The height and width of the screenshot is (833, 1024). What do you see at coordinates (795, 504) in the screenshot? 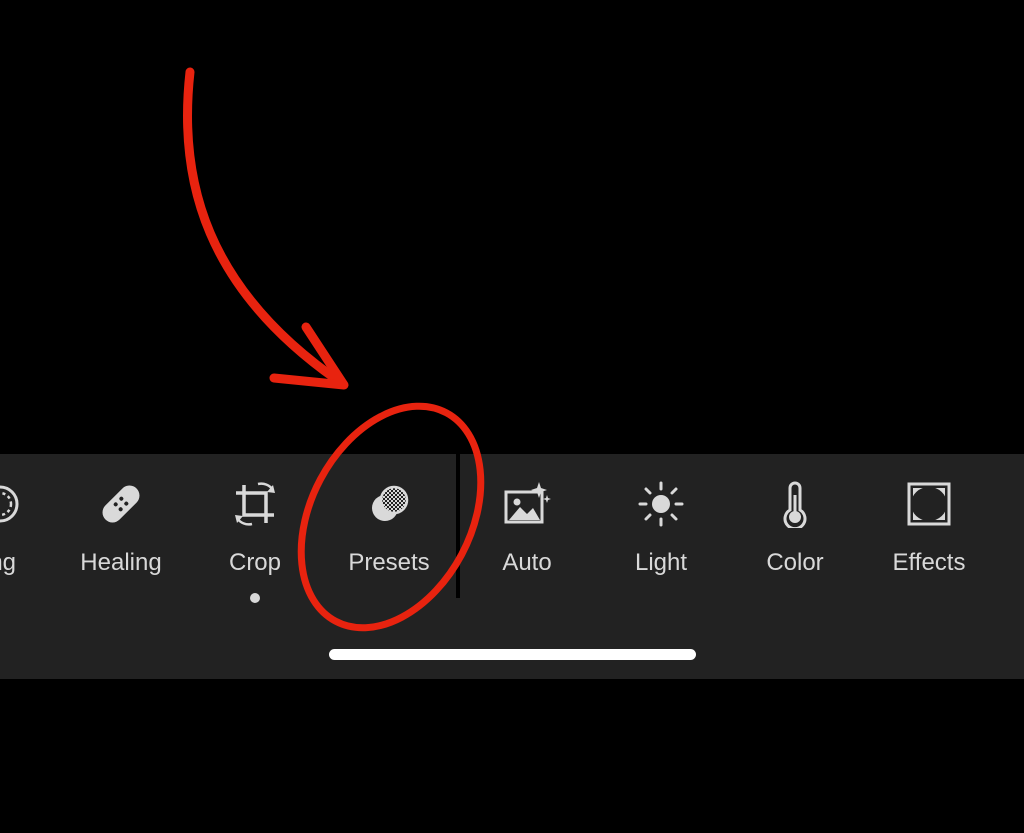
I see `thermometer-icon` at bounding box center [795, 504].